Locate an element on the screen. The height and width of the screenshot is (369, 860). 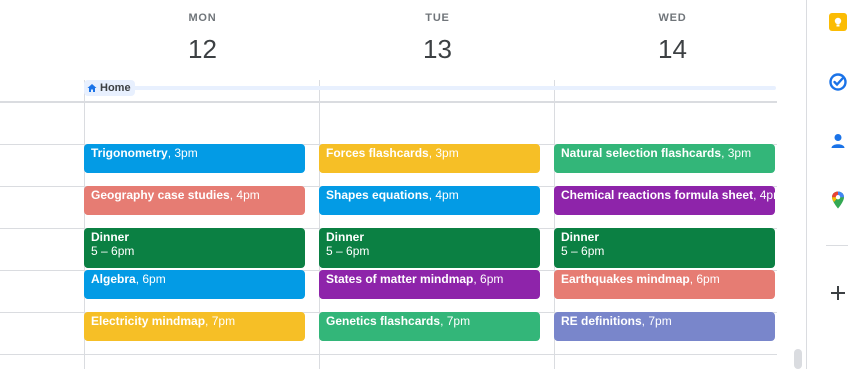
home-icon is located at coordinates (92, 88).